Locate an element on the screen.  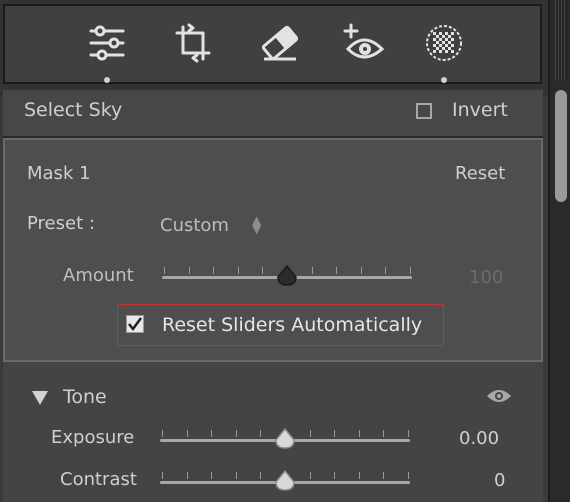
red-eye-icon is located at coordinates (364, 43).